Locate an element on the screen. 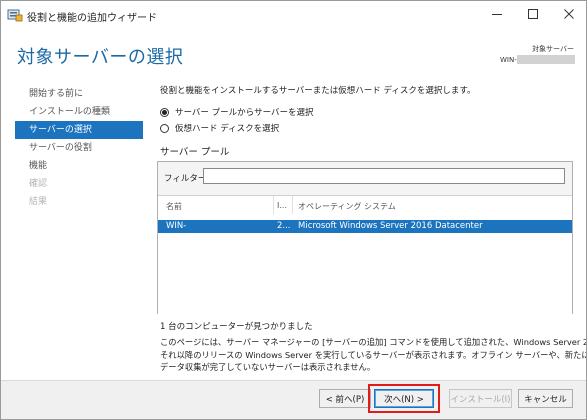 The height and width of the screenshot is (420, 587). page-title: 対象サーバーの選択 is located at coordinates (100, 57).